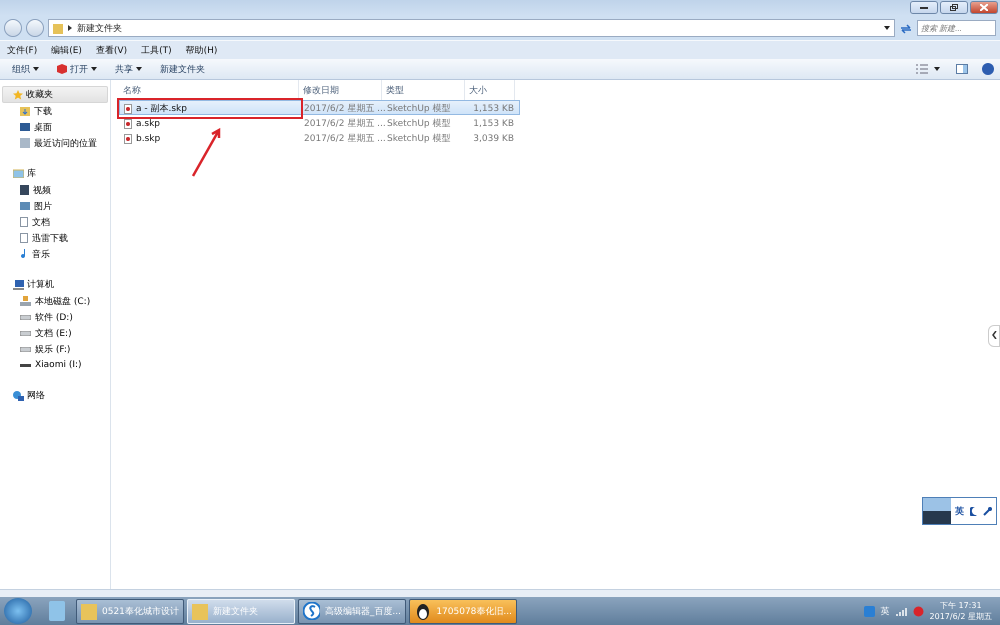 The width and height of the screenshot is (1000, 625). Describe the element at coordinates (18, 173) in the screenshot. I see `library-icon` at that location.